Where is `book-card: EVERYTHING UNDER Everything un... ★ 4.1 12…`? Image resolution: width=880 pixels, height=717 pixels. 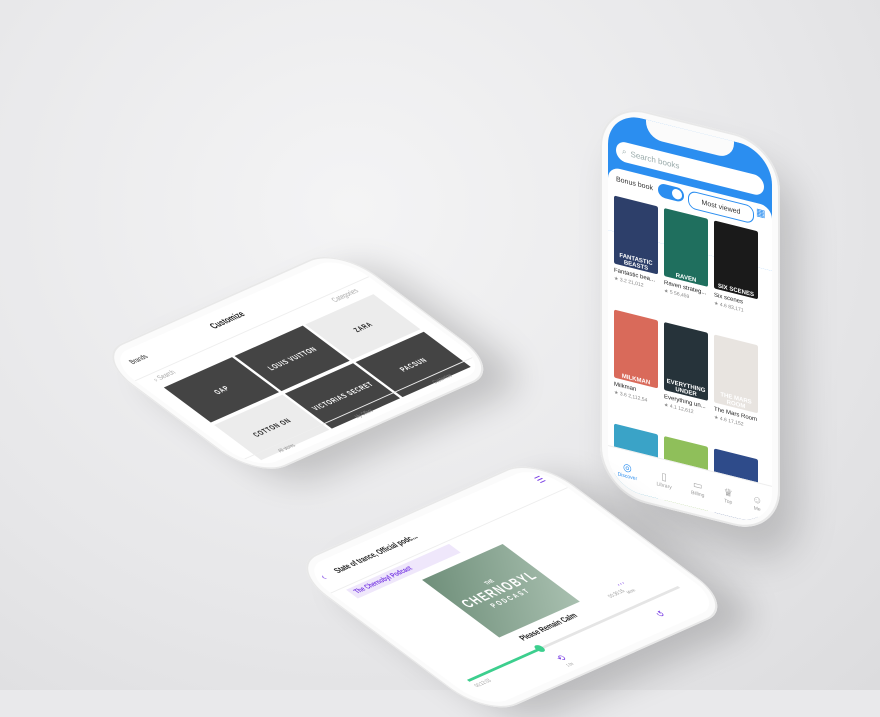 book-card: EVERYTHING UNDER Everything un... ★ 4.1 12… is located at coordinates (686, 381).